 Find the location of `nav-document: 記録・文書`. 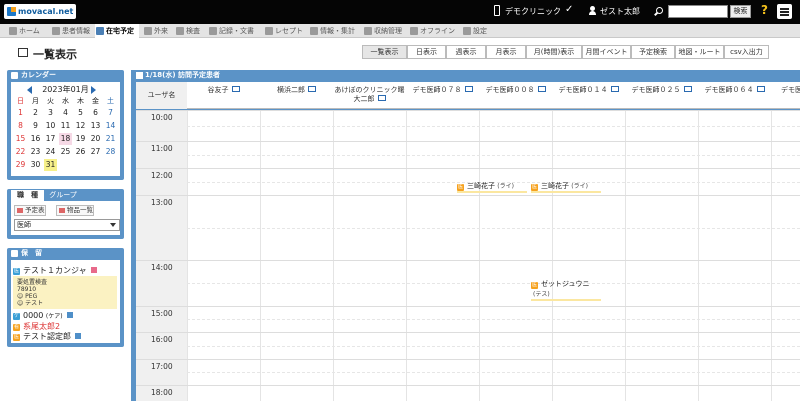

nav-document: 記録・文書 is located at coordinates (231, 31).